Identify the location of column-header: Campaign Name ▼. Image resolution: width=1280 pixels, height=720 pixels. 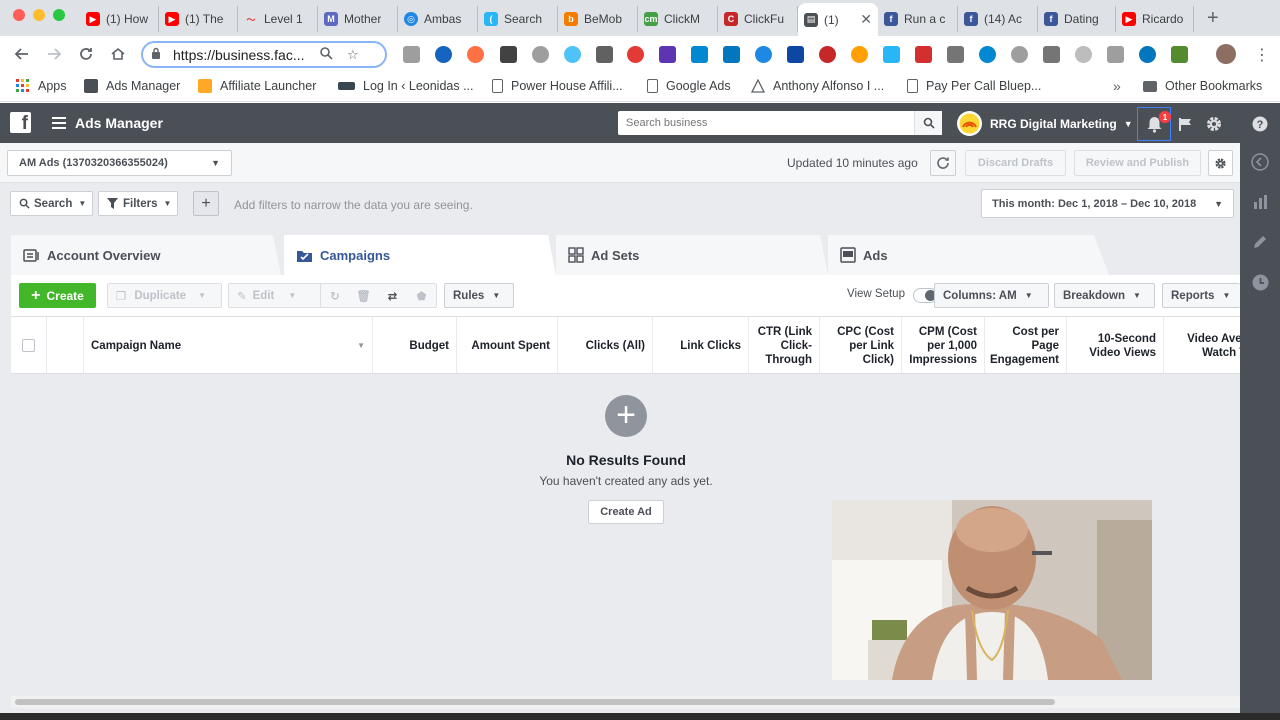
(228, 345).